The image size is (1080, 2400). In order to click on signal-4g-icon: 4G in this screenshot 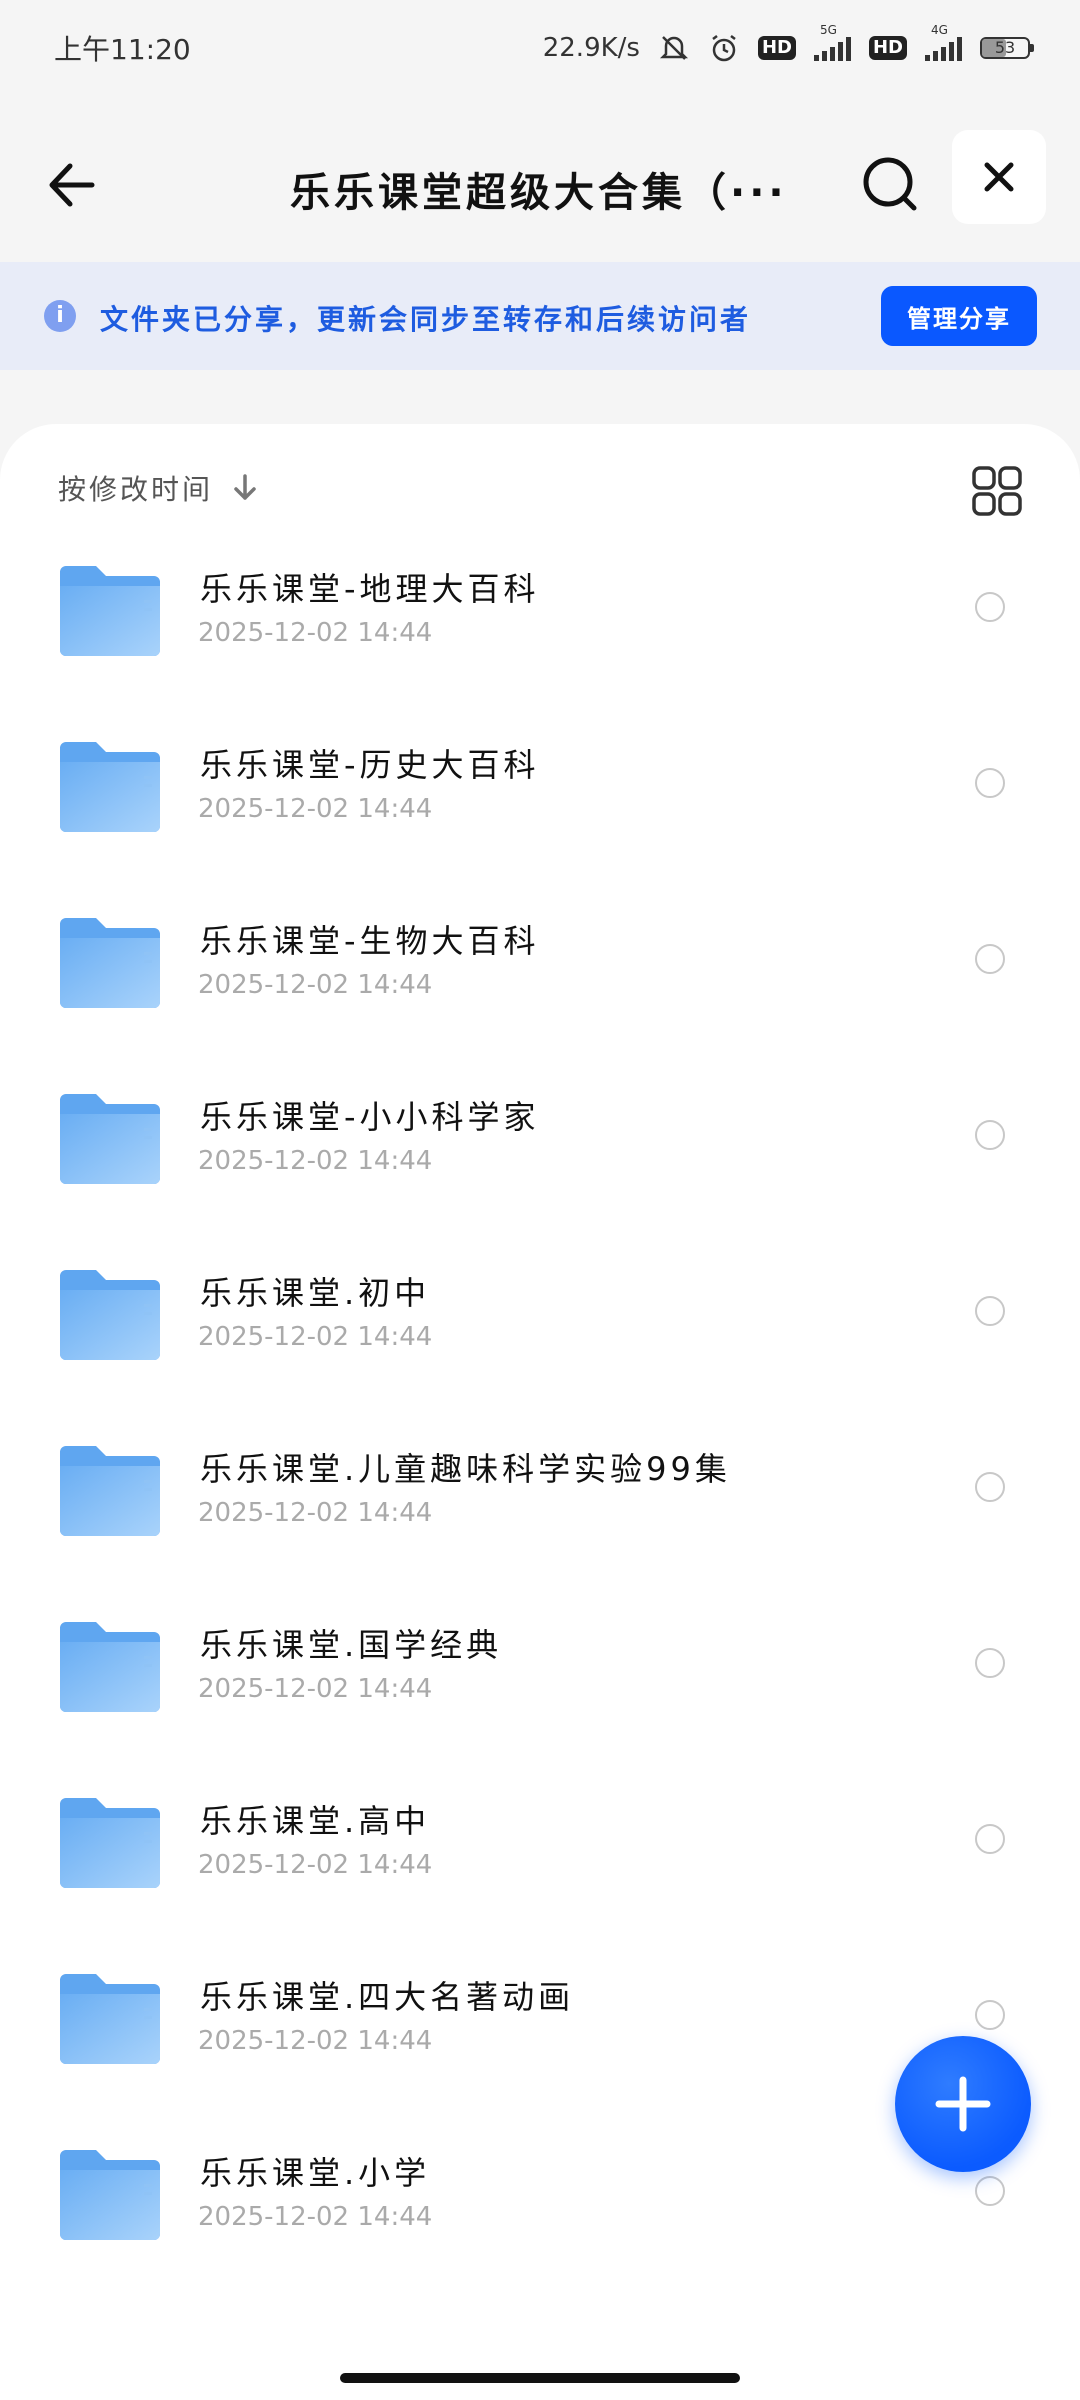, I will do `click(943, 42)`.